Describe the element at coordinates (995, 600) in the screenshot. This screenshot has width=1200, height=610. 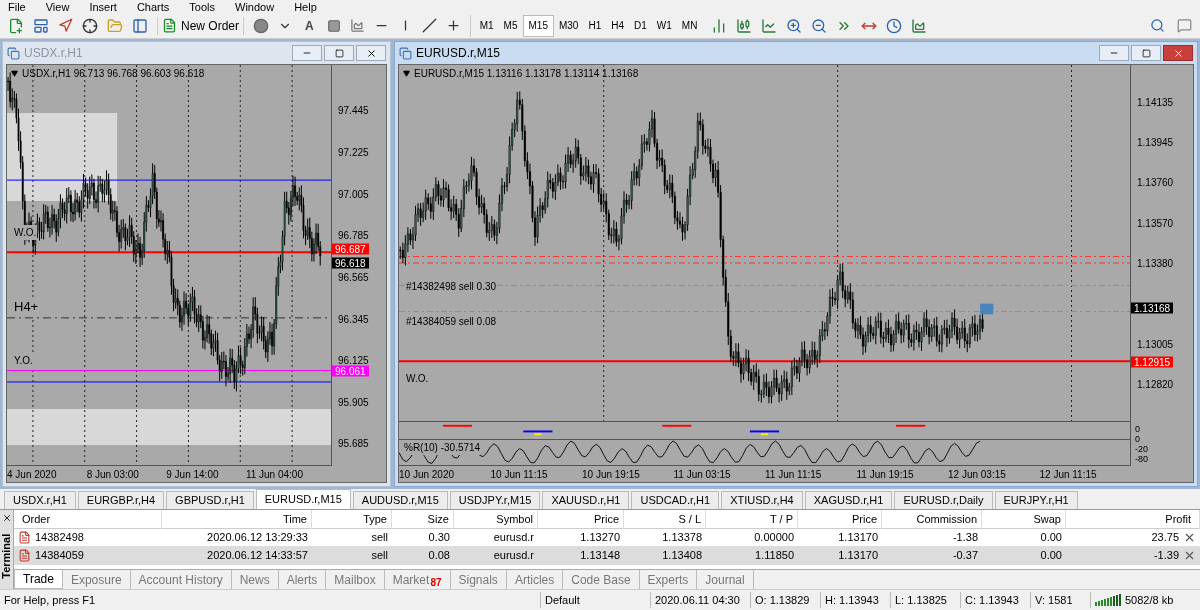
I see `status-close: C: 1.13943` at that location.